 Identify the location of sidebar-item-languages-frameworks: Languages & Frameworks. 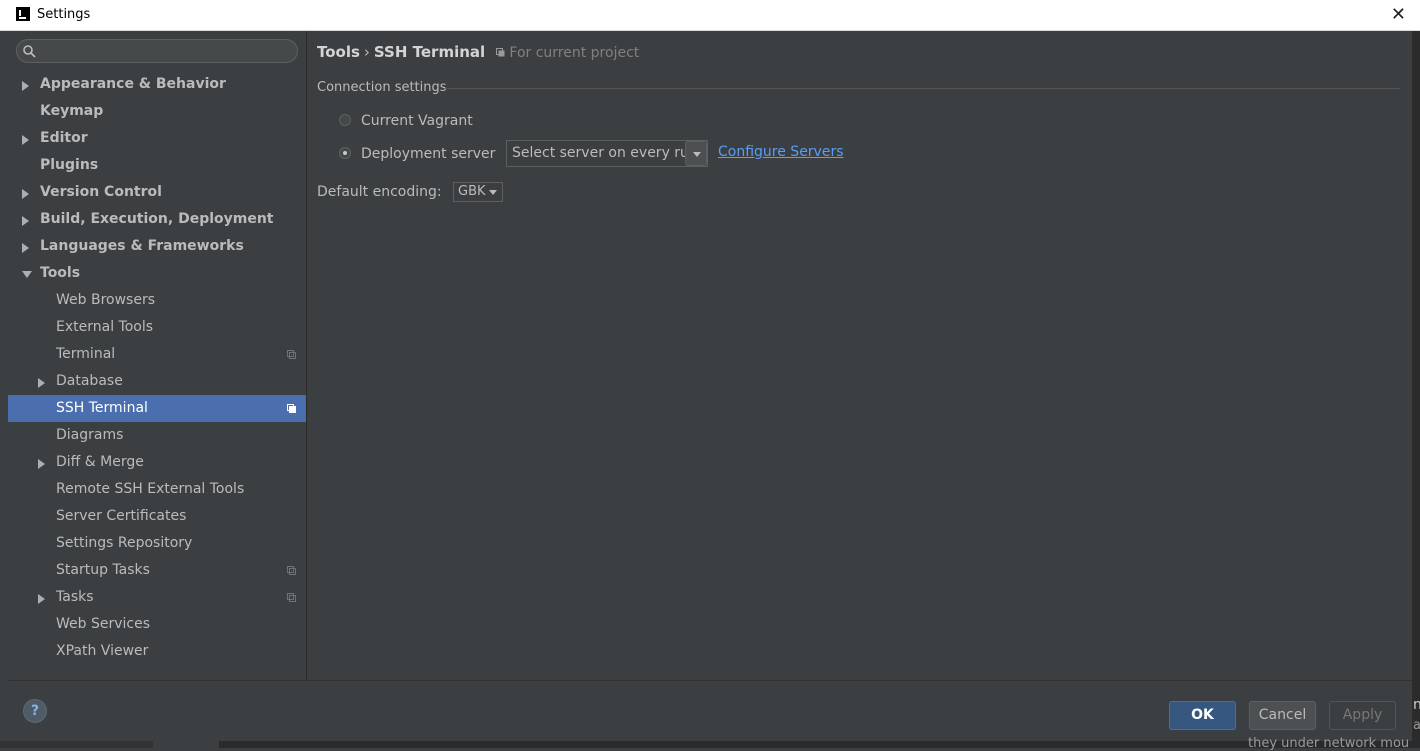
(157, 246).